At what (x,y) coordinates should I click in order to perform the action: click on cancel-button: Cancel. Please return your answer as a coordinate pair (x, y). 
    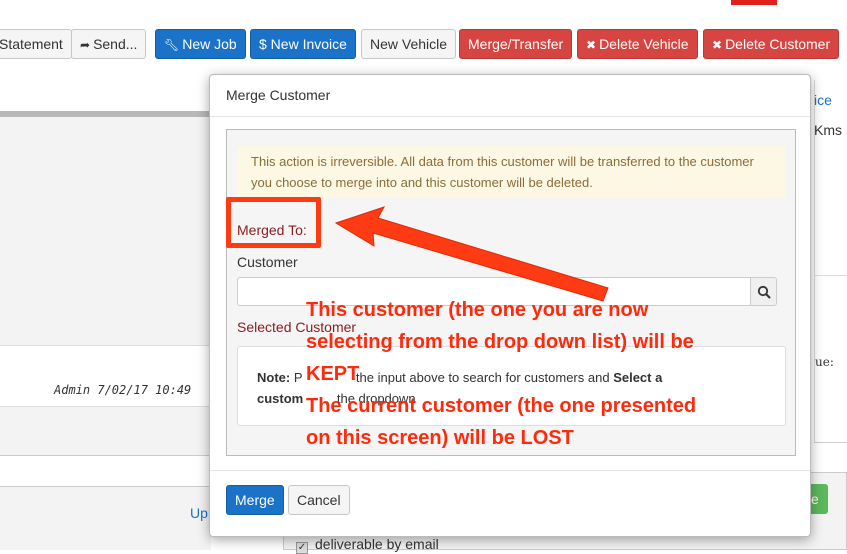
    Looking at the image, I should click on (319, 500).